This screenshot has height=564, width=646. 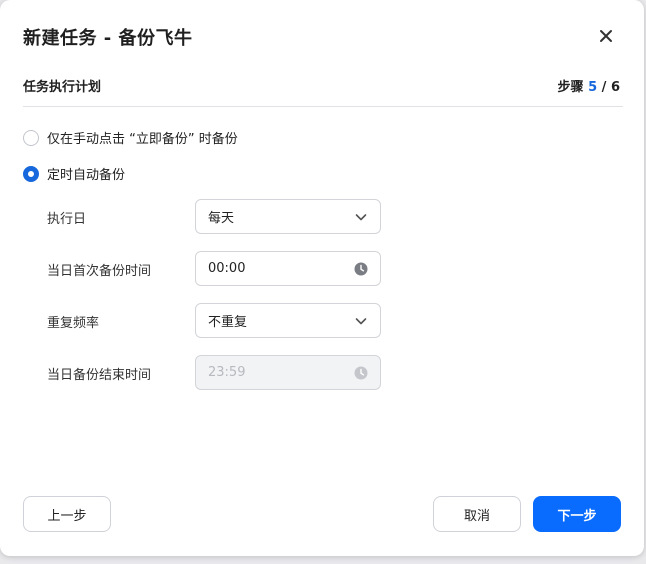 I want to click on step-indicator: 步骤 5 / 6, so click(x=589, y=85).